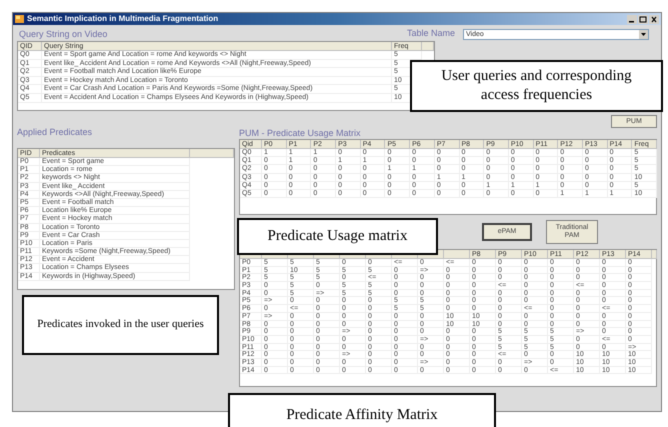 Image resolution: width=668 pixels, height=427 pixels. I want to click on callout-box: Predicate Affinity Matrix, so click(362, 410).